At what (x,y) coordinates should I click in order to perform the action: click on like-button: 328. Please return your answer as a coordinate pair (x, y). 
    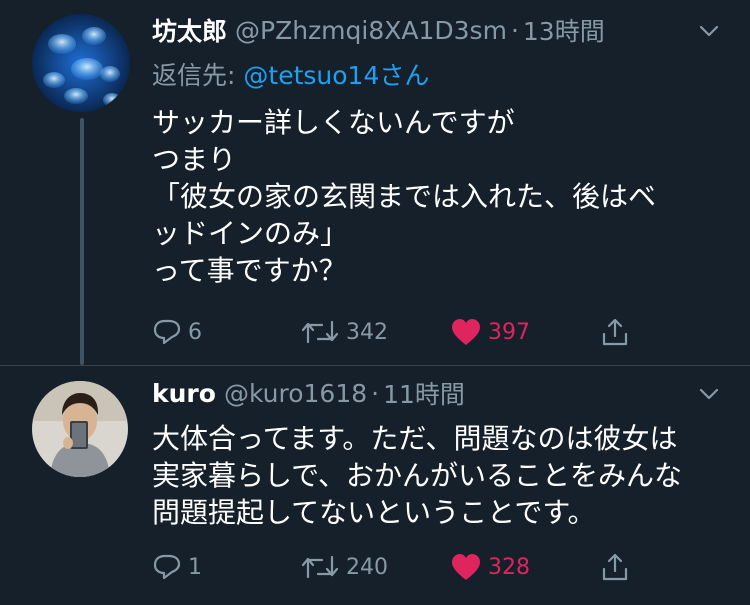
    Looking at the image, I should click on (490, 567).